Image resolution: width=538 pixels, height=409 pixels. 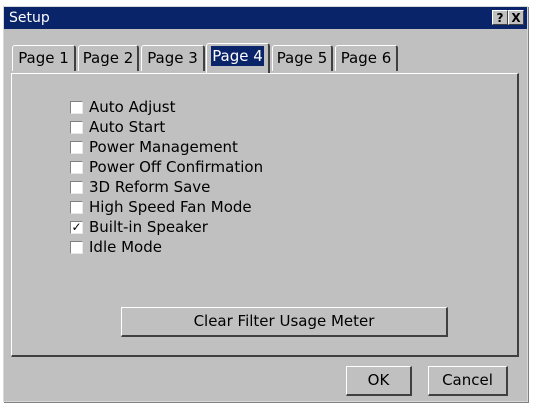 I want to click on option-label: Auto Start, so click(x=127, y=127).